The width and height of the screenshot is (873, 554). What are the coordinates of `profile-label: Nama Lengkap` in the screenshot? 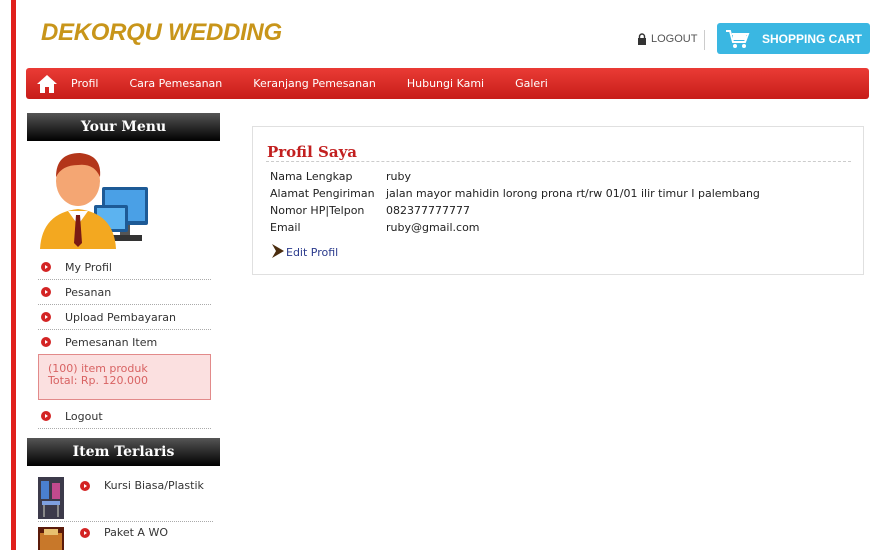 It's located at (311, 176).